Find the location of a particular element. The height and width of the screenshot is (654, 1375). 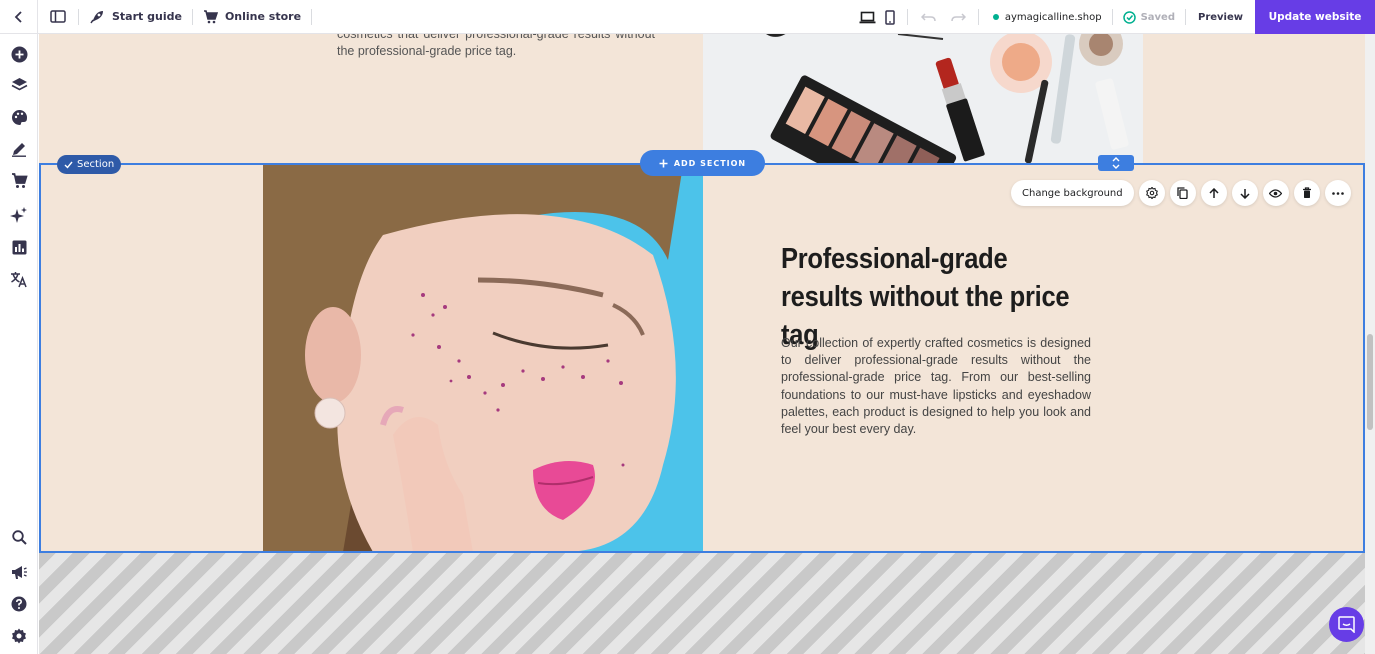

mobile-view-button is located at coordinates (890, 17).